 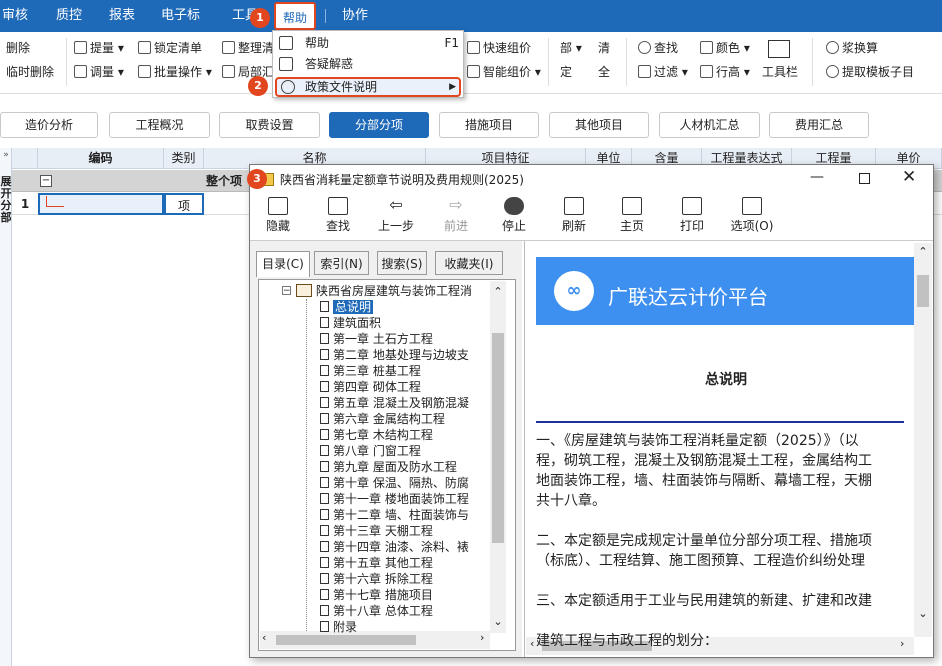 I want to click on quick-price-button: 快速组价, so click(x=499, y=48).